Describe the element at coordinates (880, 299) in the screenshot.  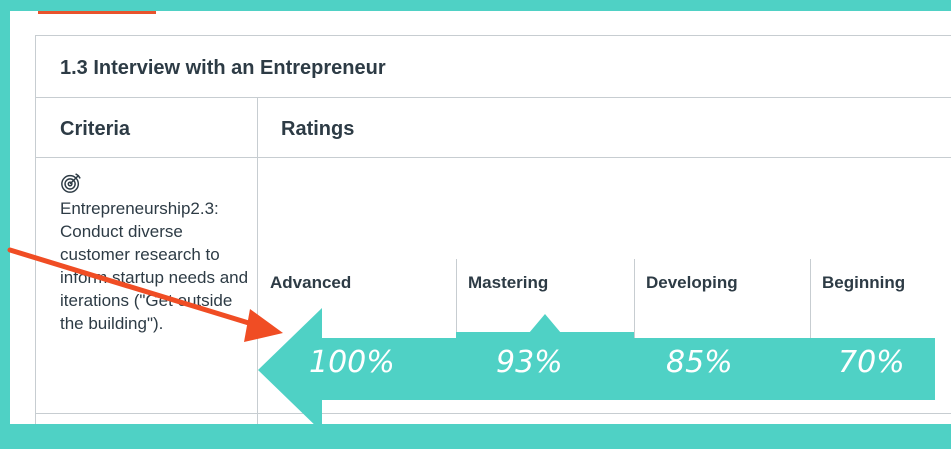
I see `rating-beginning: Beginning` at that location.